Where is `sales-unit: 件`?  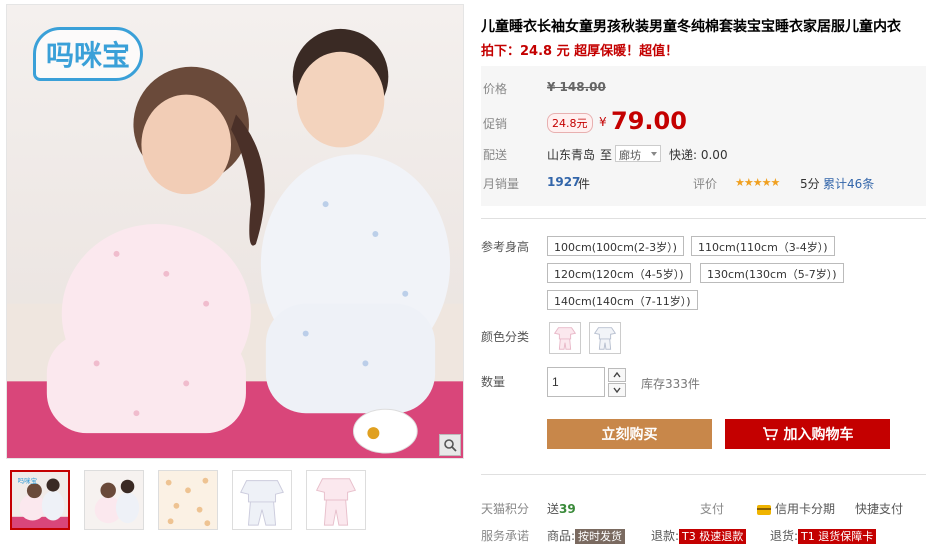
sales-unit: 件 is located at coordinates (584, 184).